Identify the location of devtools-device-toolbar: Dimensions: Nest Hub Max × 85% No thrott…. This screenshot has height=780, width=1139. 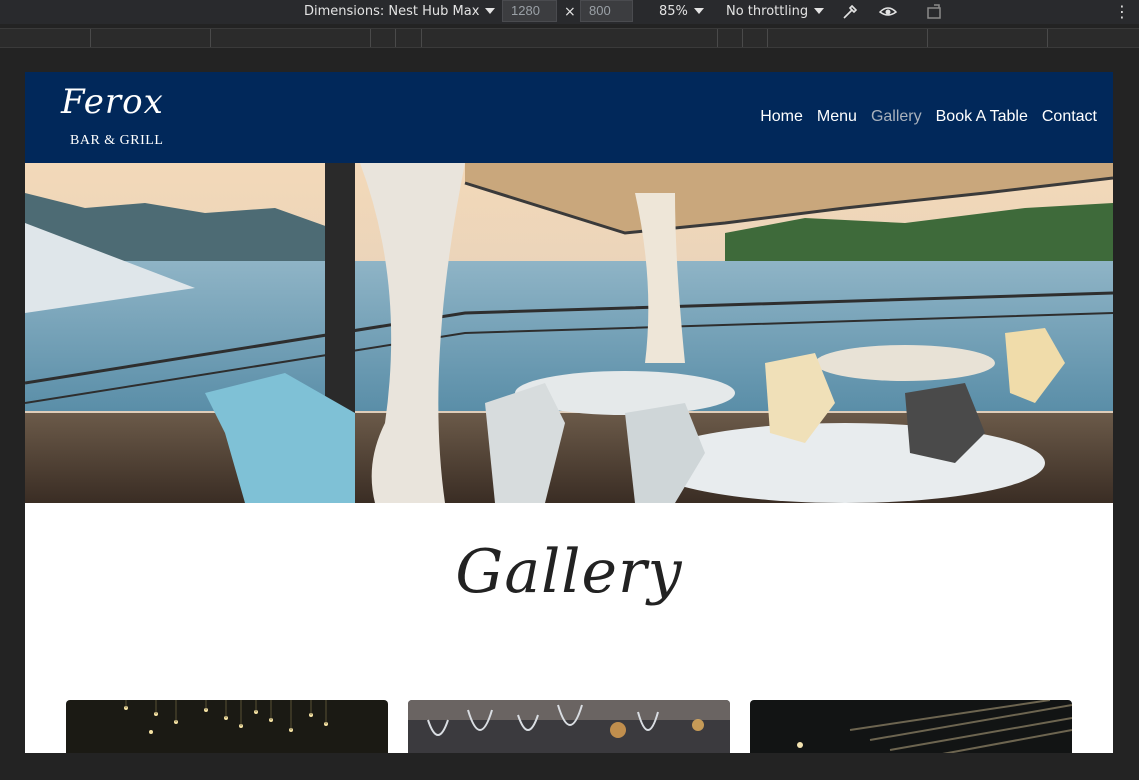
(569, 12).